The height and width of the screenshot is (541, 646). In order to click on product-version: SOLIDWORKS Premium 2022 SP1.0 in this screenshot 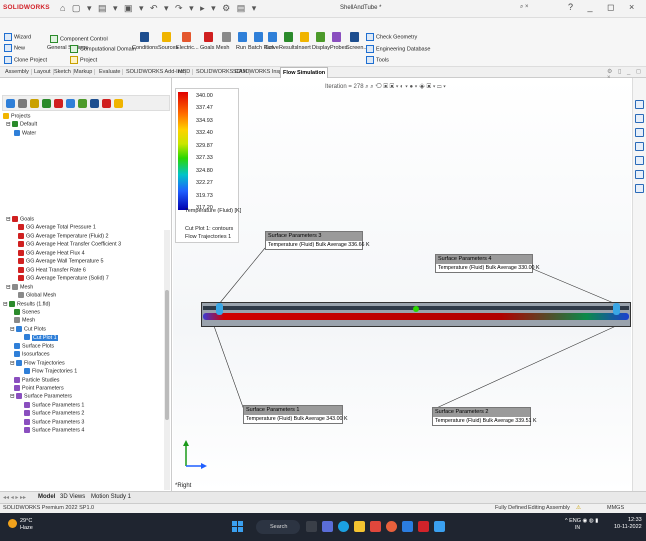, I will do `click(49, 508)`.